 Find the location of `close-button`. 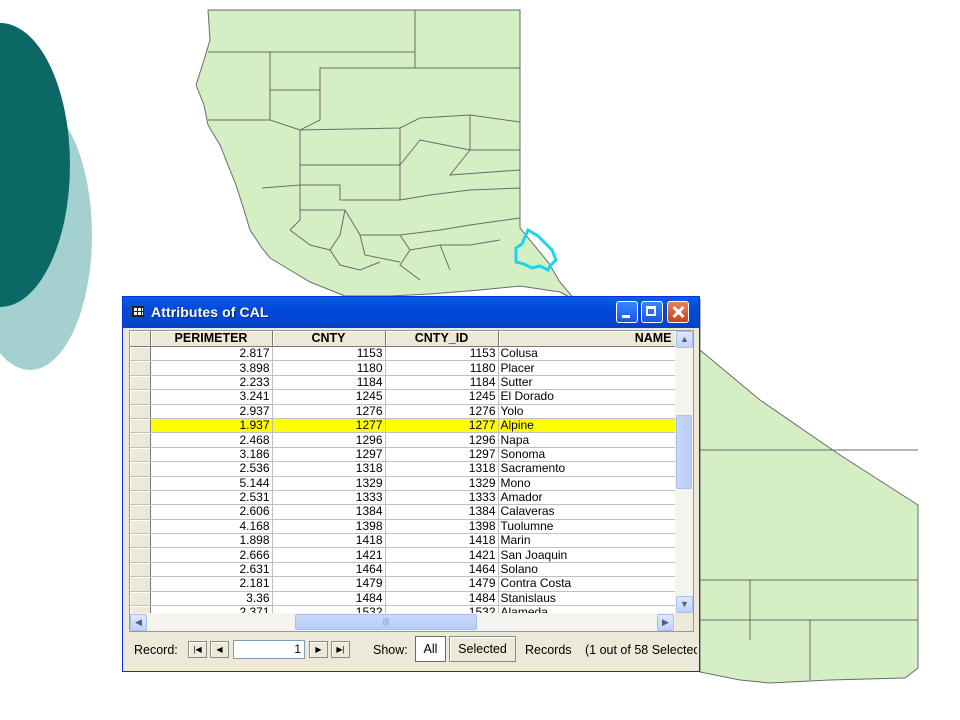

close-button is located at coordinates (678, 312).